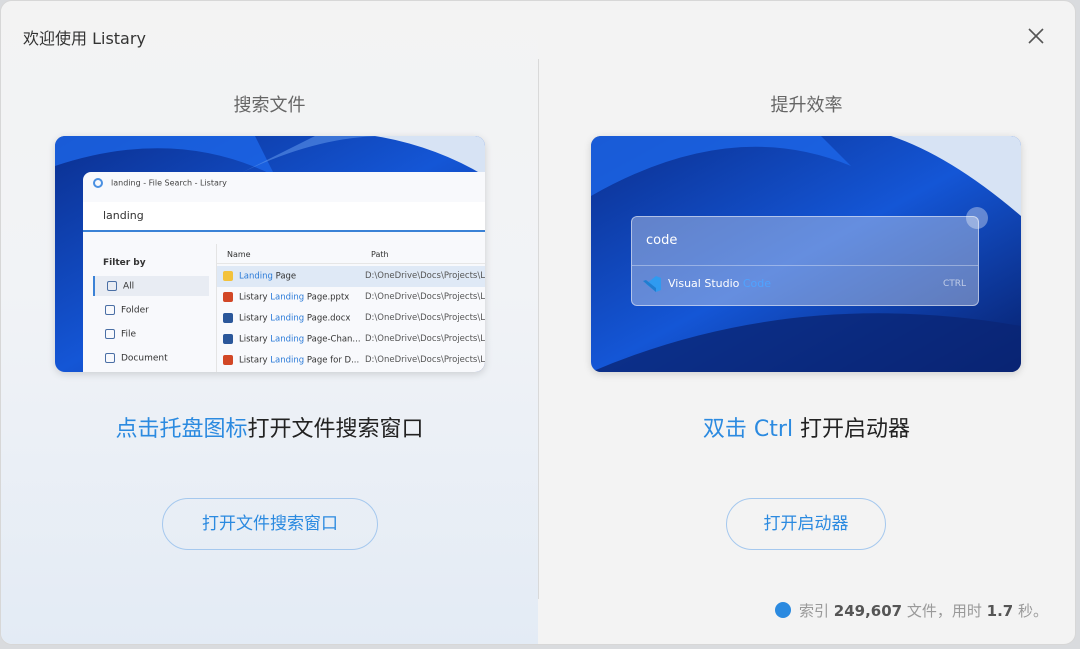  What do you see at coordinates (805, 265) in the screenshot?
I see `launcher-separator` at bounding box center [805, 265].